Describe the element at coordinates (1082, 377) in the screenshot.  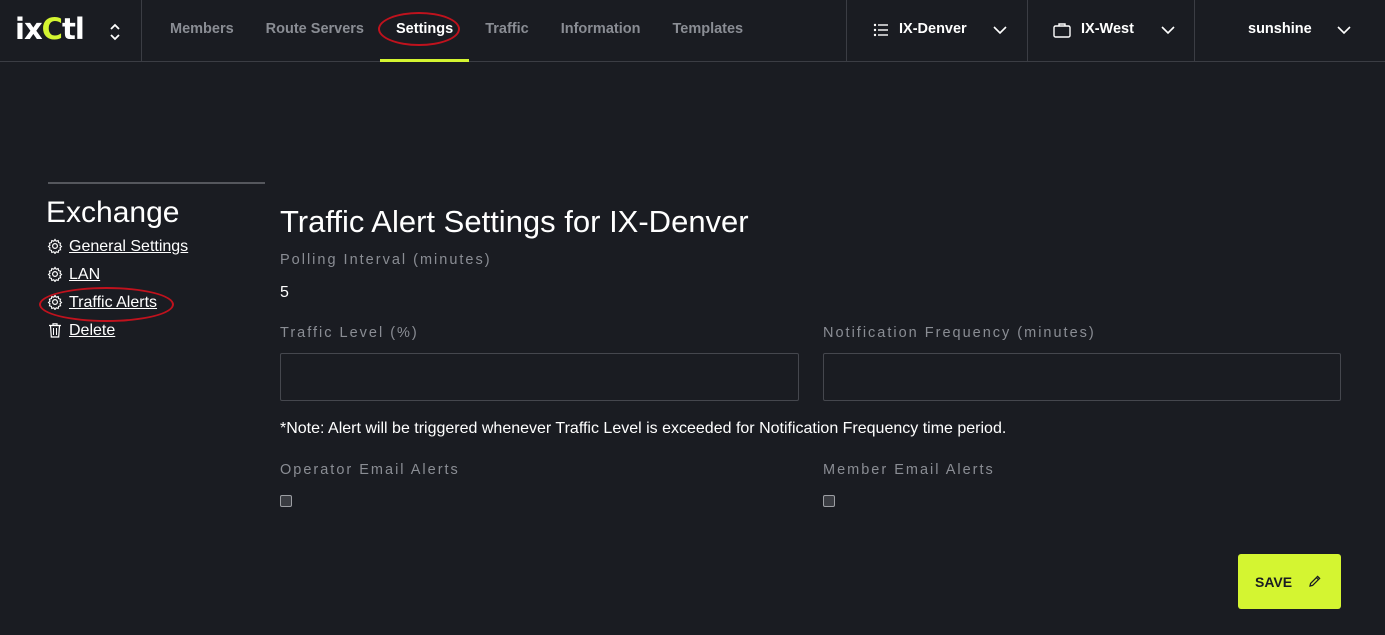
I see `notification-frequency-input` at that location.